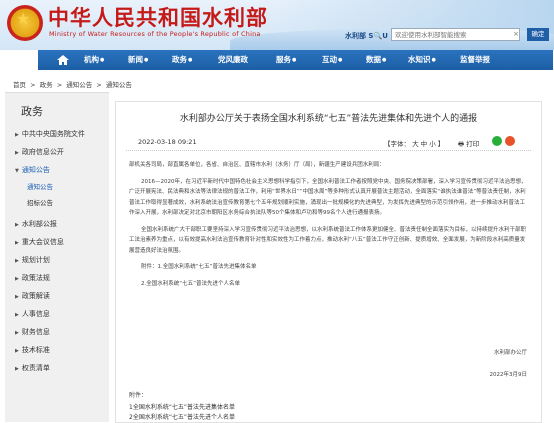 The image size is (554, 423). I want to click on nav-item-report: 监督举报, so click(475, 60).